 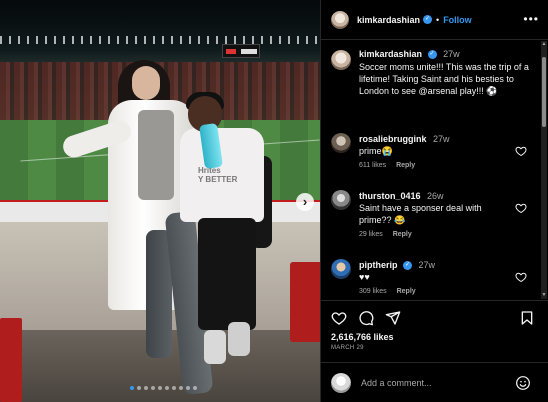 What do you see at coordinates (544, 44) in the screenshot?
I see `scroll-up-arrow: ▲` at bounding box center [544, 44].